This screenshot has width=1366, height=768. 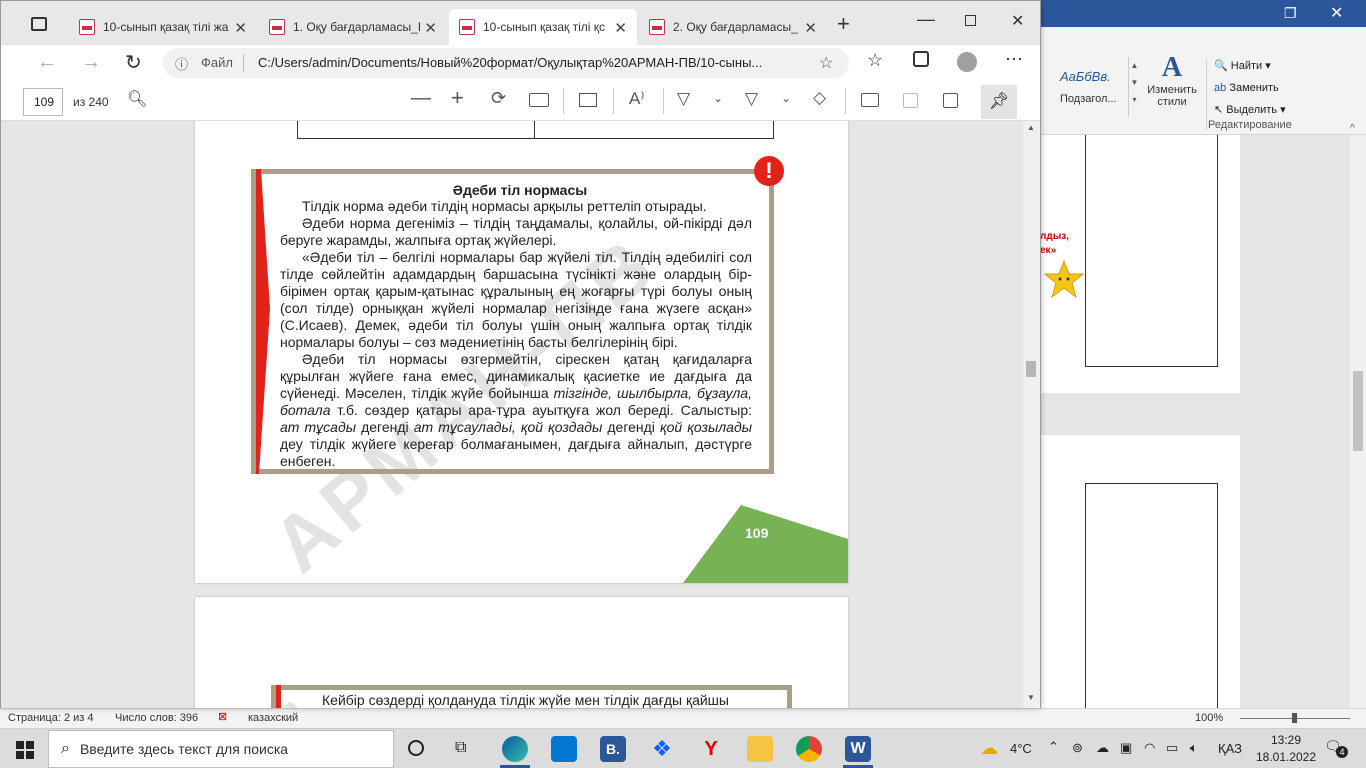 I want to click on replace-button: ab Заменить, so click(x=1250, y=88).